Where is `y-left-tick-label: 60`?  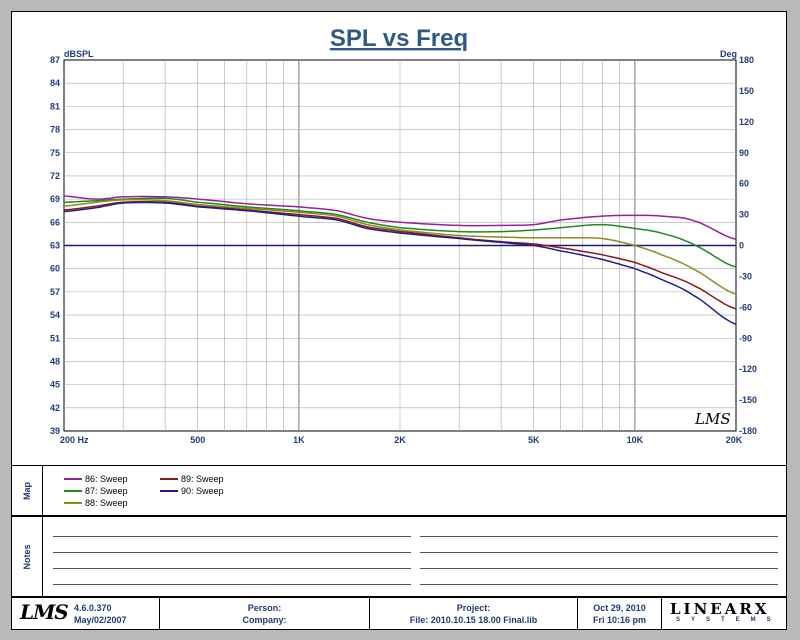
y-left-tick-label: 60 is located at coordinates (55, 269).